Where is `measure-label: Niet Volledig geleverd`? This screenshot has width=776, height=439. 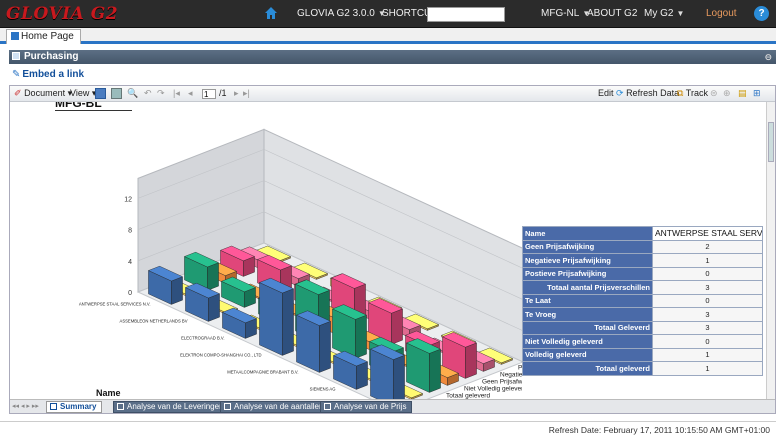 measure-label: Niet Volledig geleverd is located at coordinates (493, 389).